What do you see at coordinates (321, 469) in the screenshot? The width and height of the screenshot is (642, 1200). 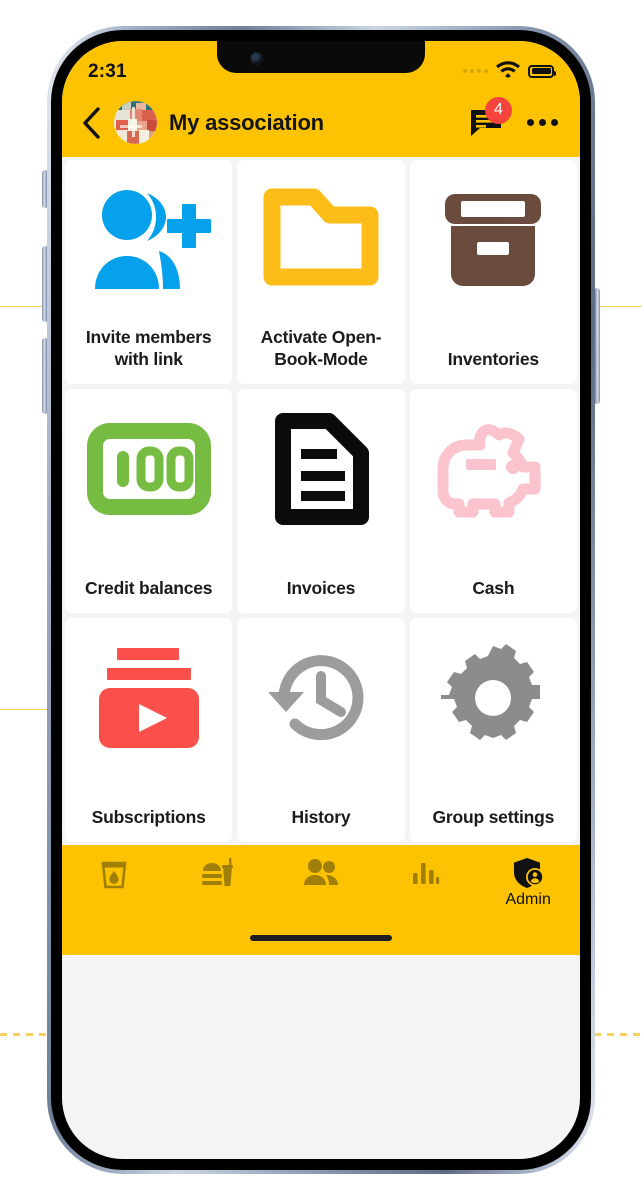 I see `document-lines-icon` at bounding box center [321, 469].